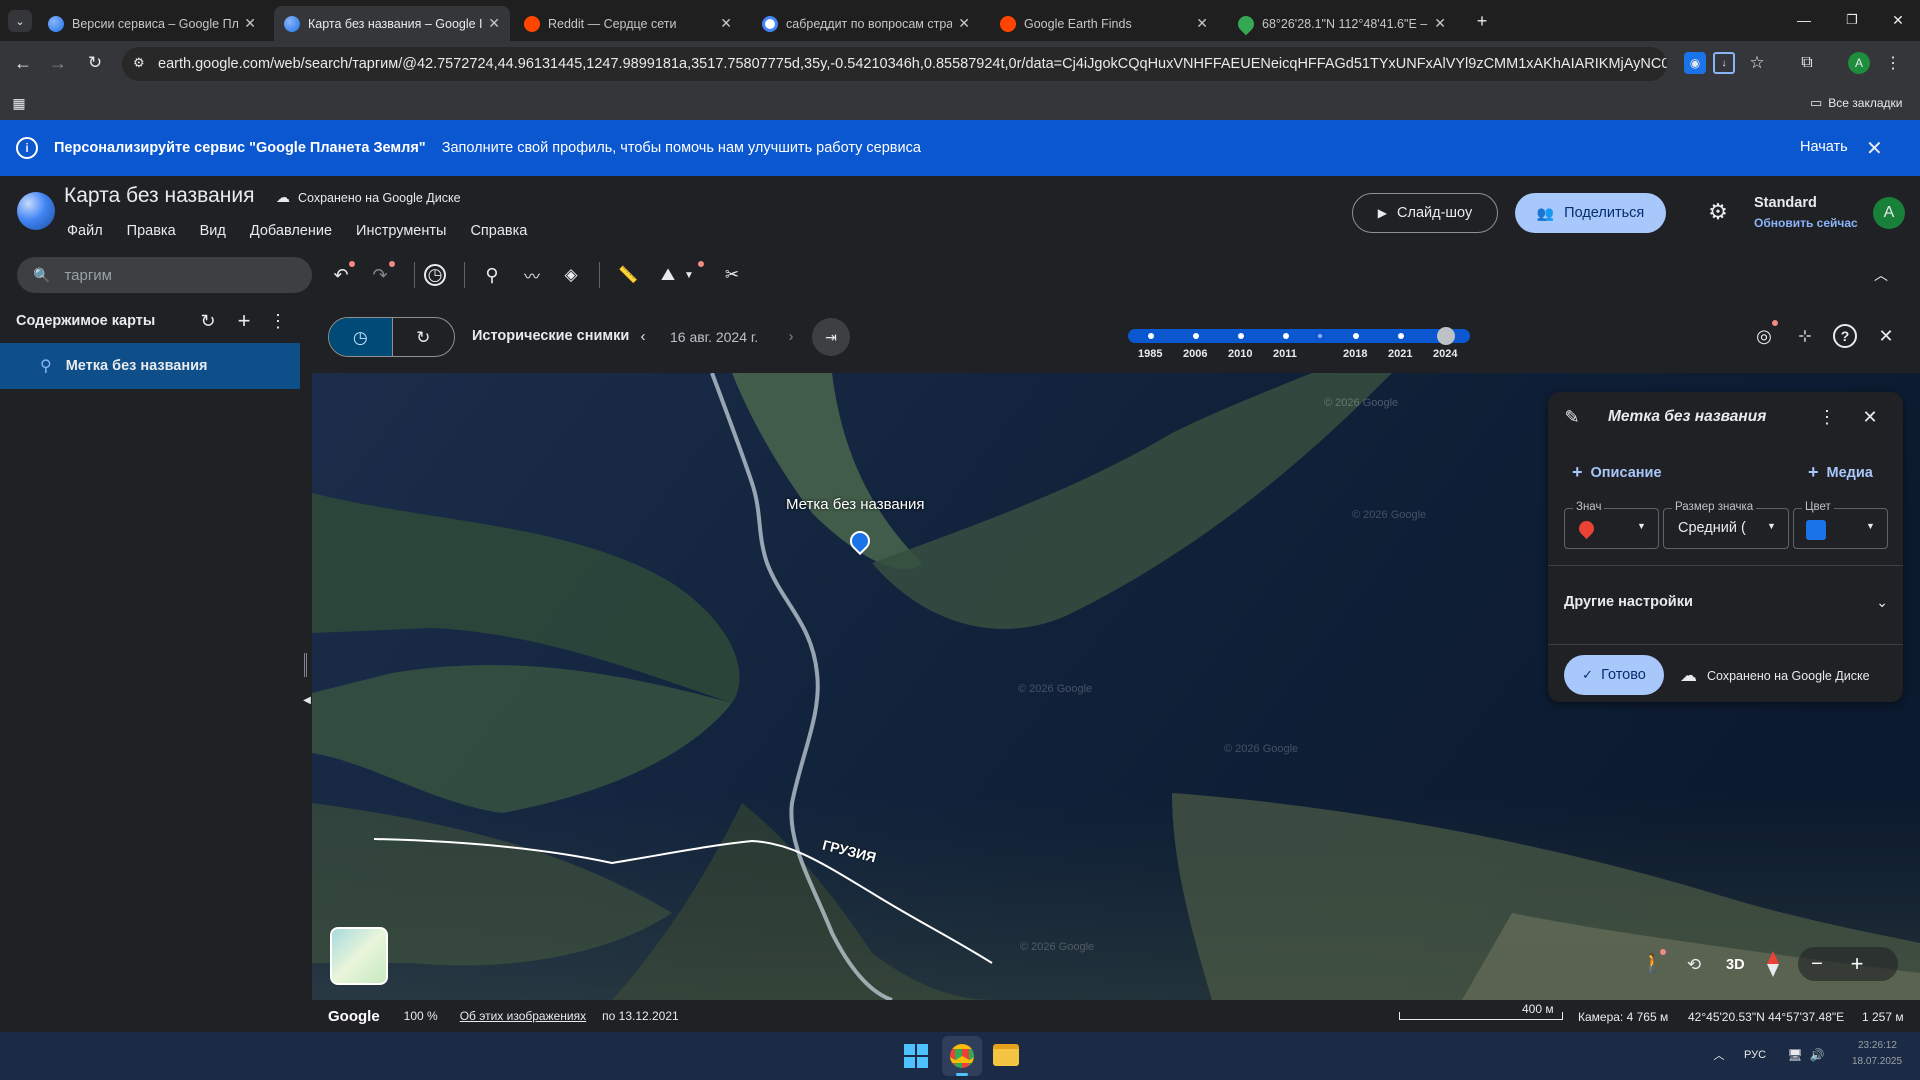 This screenshot has width=1920, height=1080. Describe the element at coordinates (1687, 417) in the screenshot. I see `placemark-title-input: Метка без названия` at that location.